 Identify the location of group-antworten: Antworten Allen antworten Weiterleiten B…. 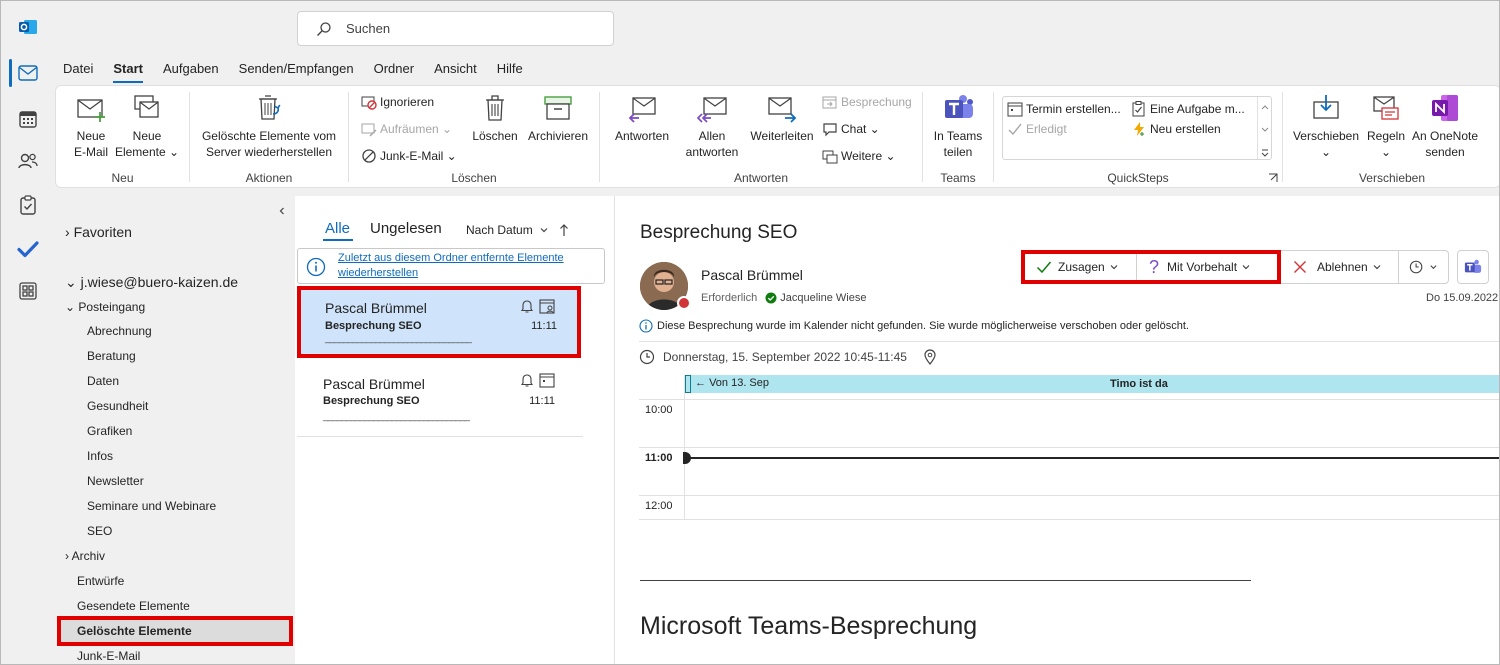
(761, 137).